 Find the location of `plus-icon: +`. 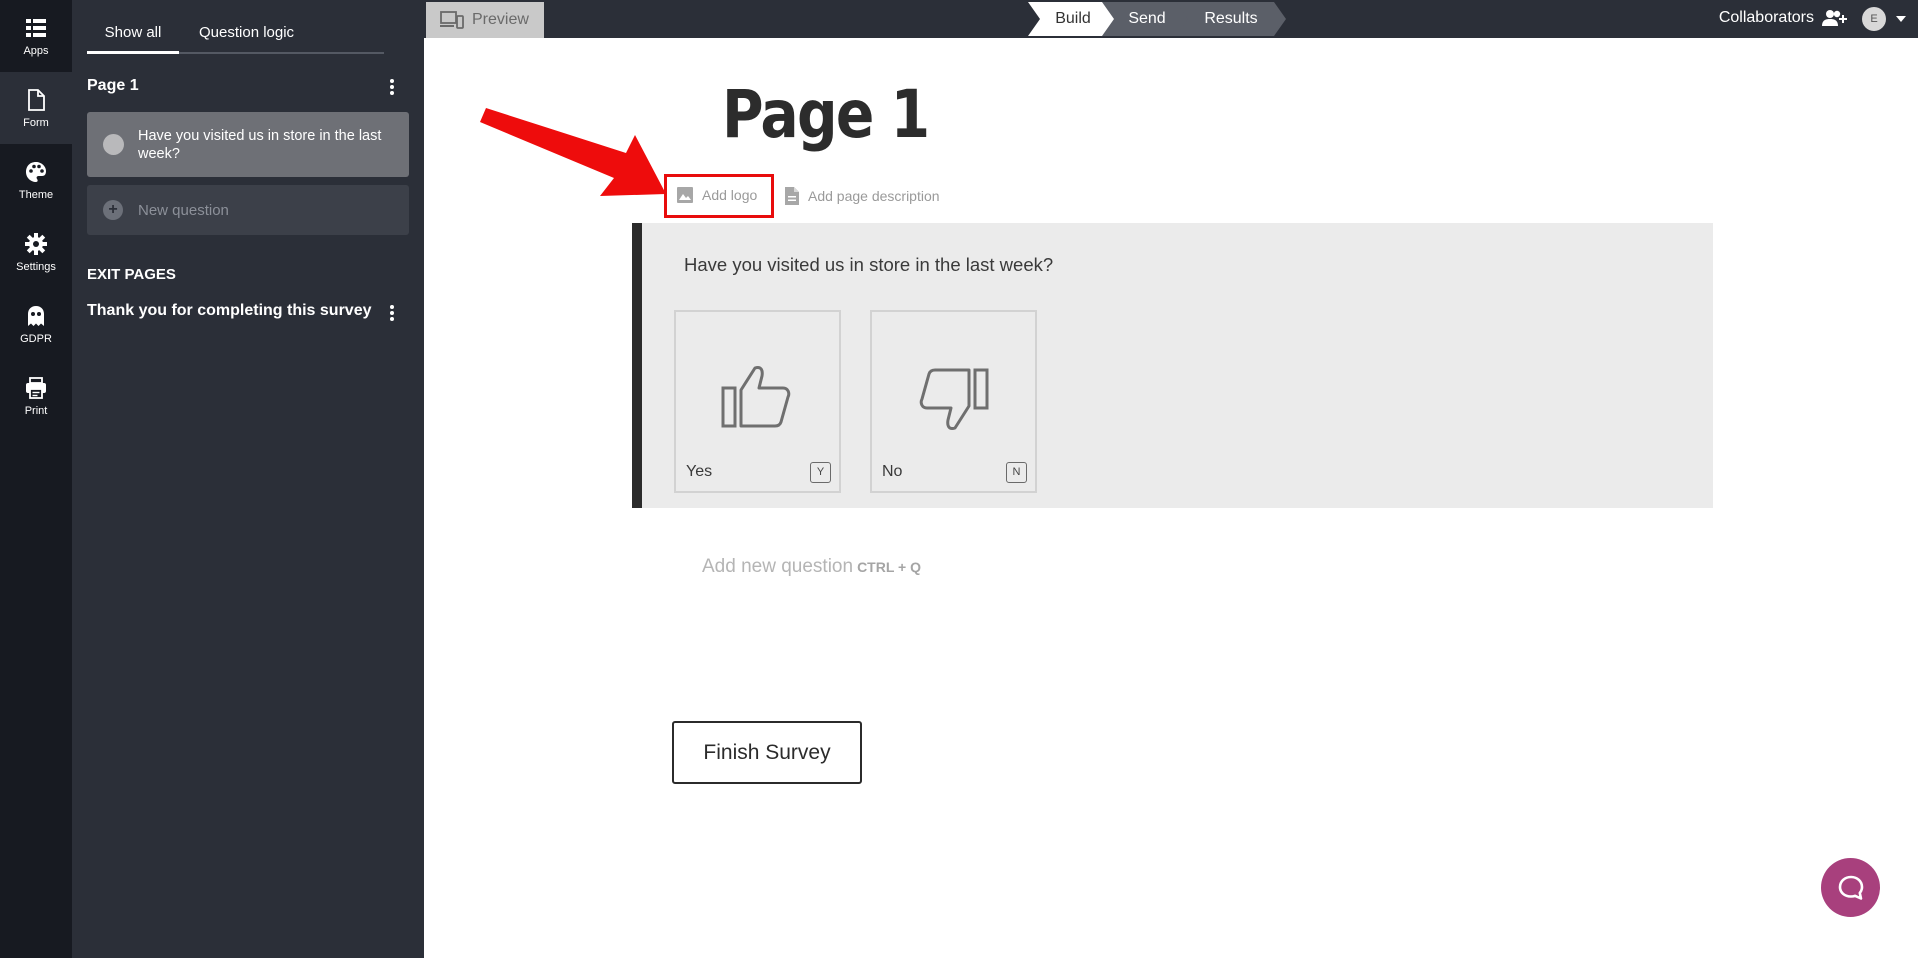

plus-icon: + is located at coordinates (113, 210).